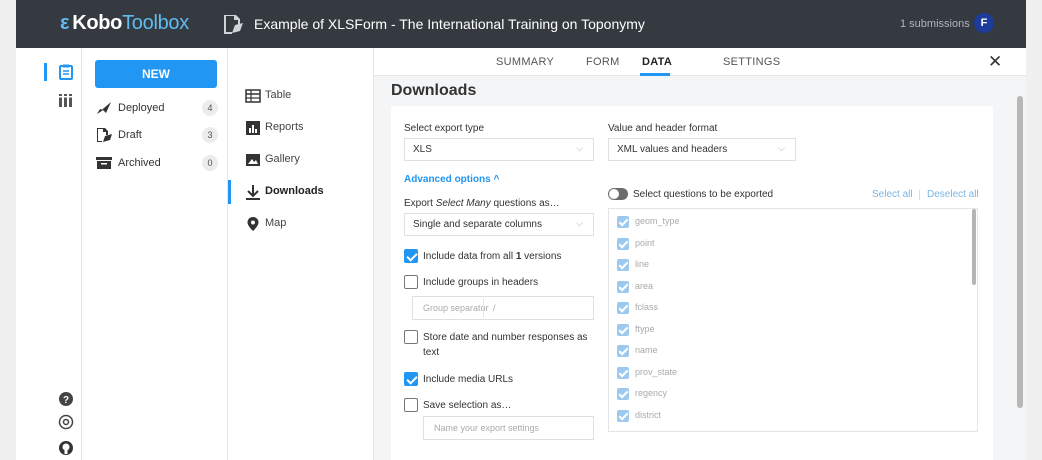  Describe the element at coordinates (603, 62) in the screenshot. I see `tab-form: FORM` at that location.